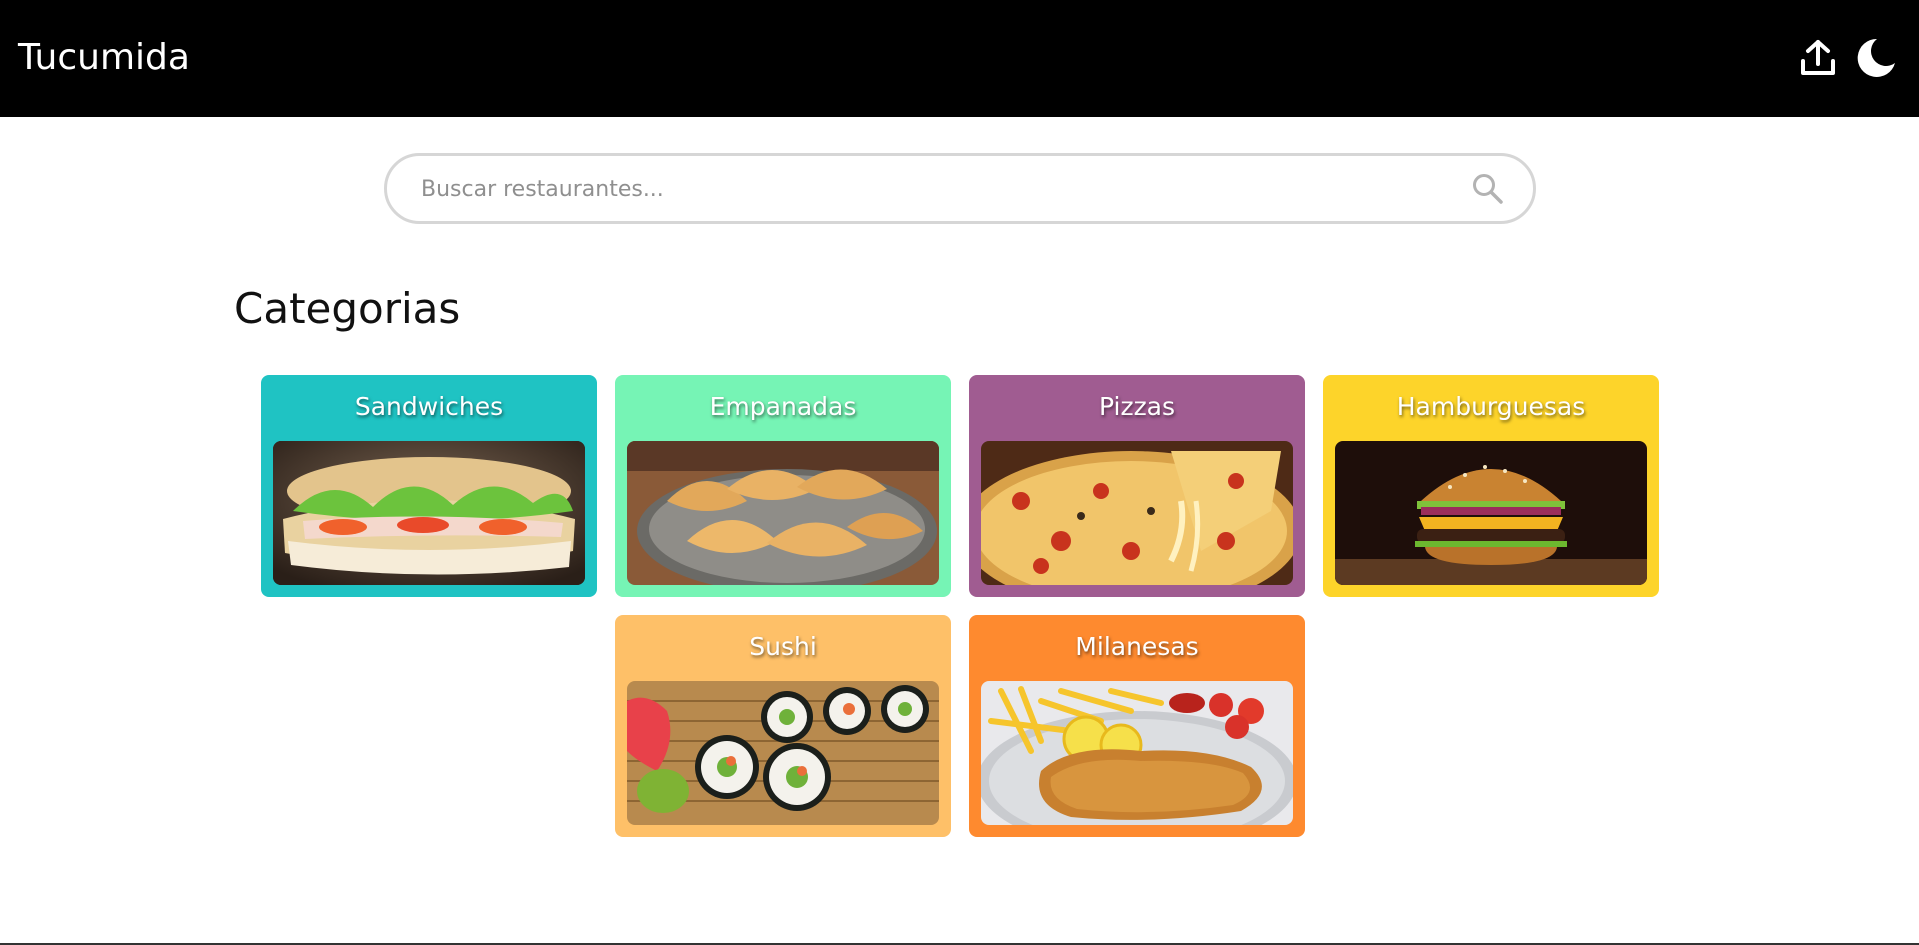  Describe the element at coordinates (1137, 513) in the screenshot. I see `pizza-image` at that location.